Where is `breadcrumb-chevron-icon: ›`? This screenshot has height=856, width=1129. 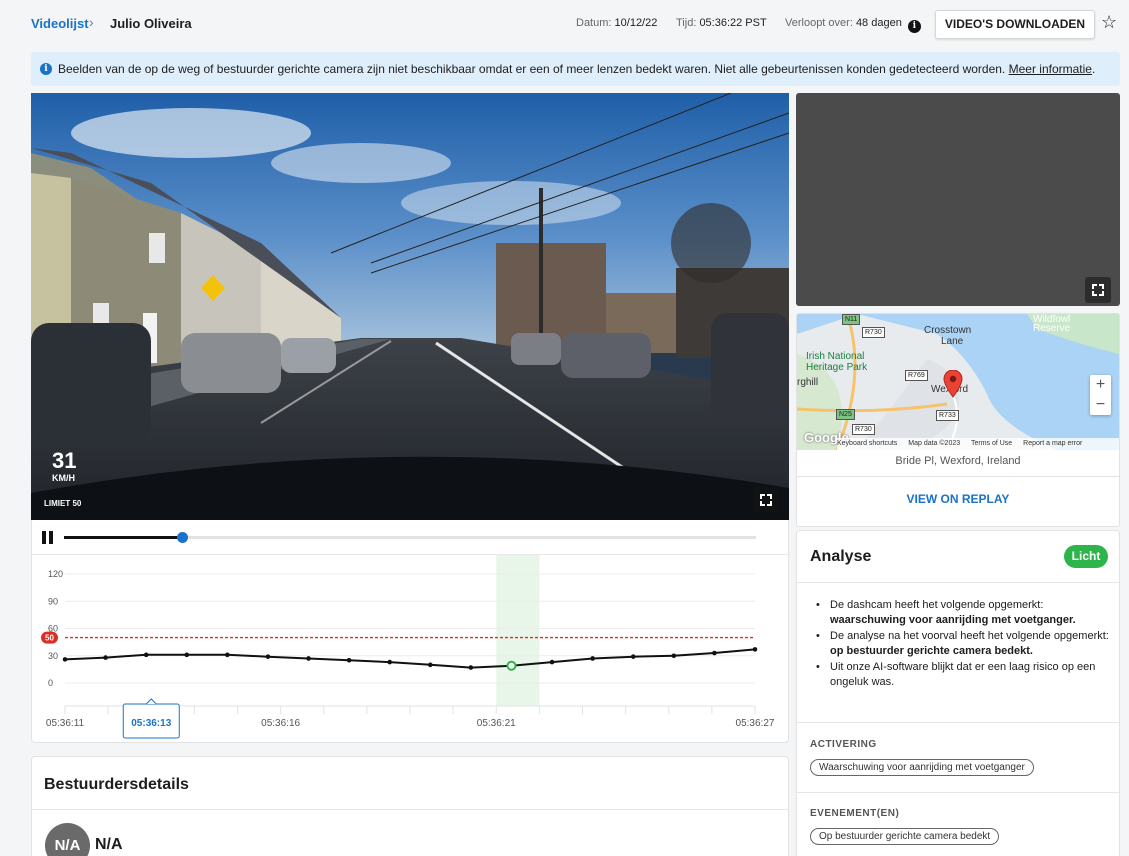 breadcrumb-chevron-icon: › is located at coordinates (91, 22).